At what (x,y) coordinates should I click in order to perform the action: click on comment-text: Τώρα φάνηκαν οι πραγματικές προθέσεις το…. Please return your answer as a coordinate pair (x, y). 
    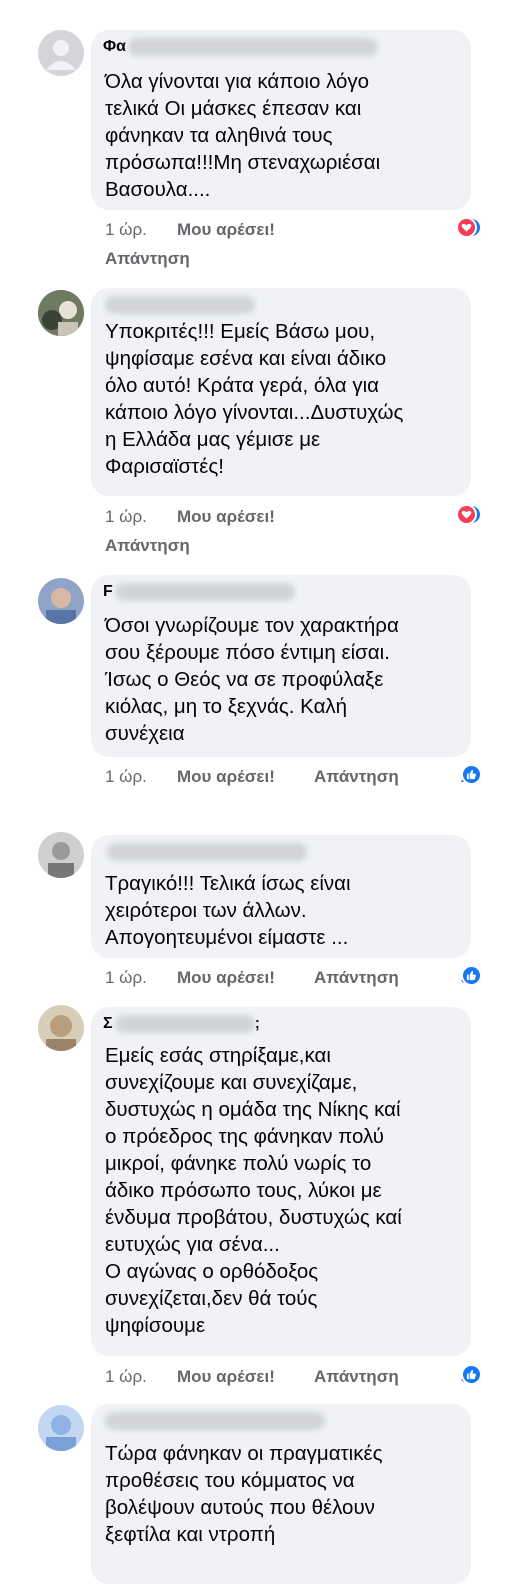
    Looking at the image, I should click on (244, 1494).